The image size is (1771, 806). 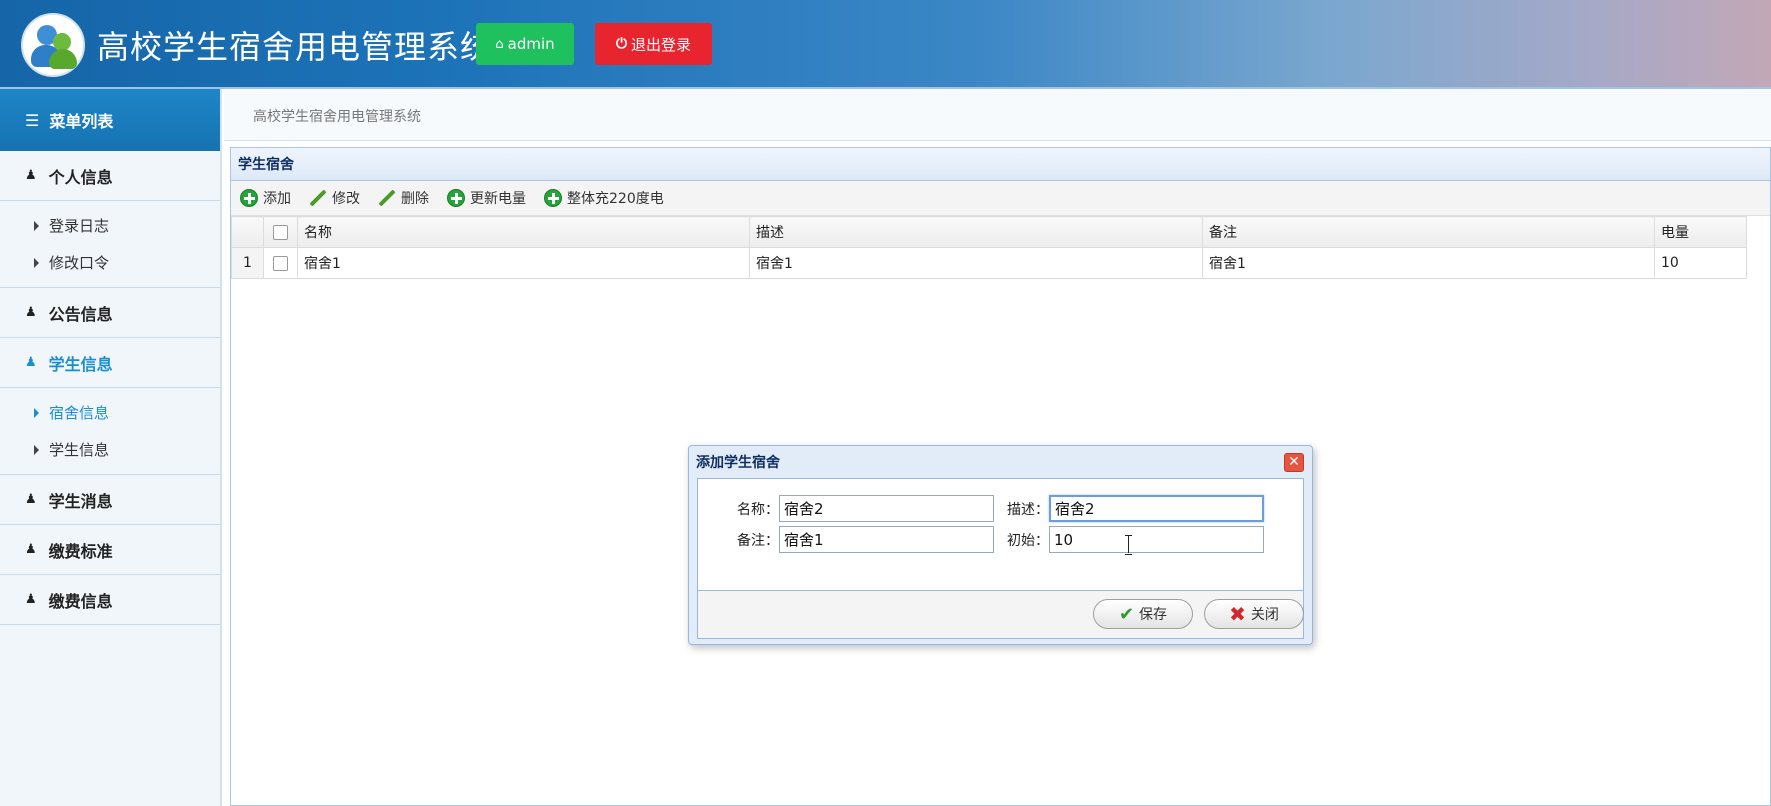 I want to click on sidebar-item-dorm-info: 宿舍信息, so click(x=110, y=412).